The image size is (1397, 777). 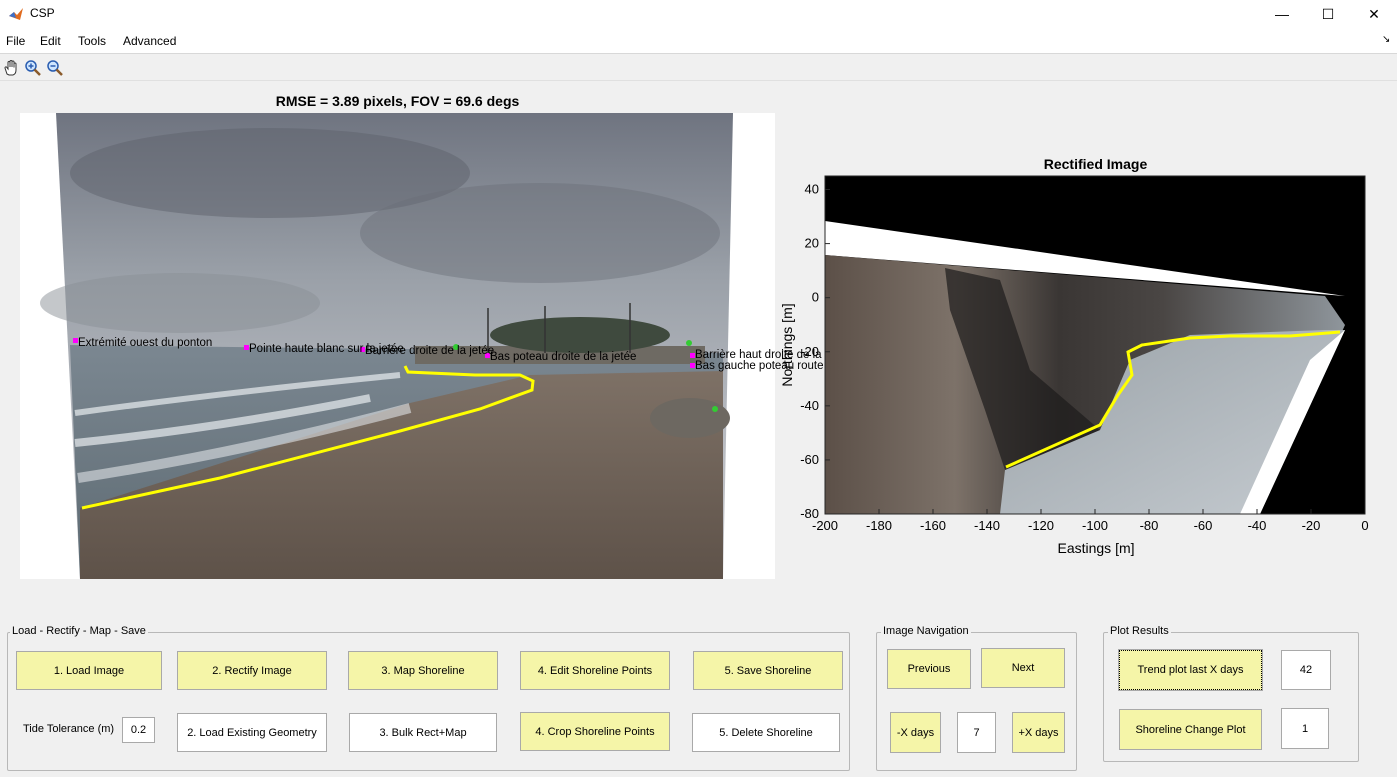 What do you see at coordinates (16, 14) in the screenshot?
I see `matlab-icon` at bounding box center [16, 14].